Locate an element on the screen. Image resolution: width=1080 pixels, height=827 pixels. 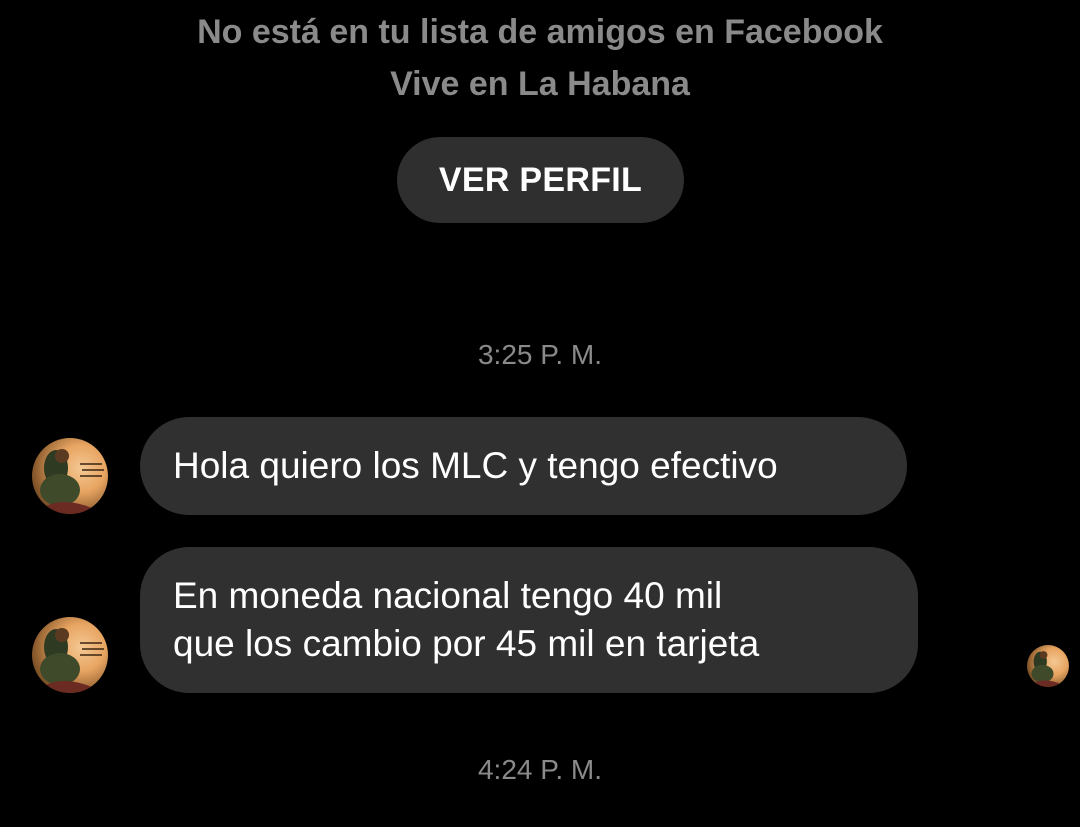
view-profile-button: VER PERFIL is located at coordinates (540, 180).